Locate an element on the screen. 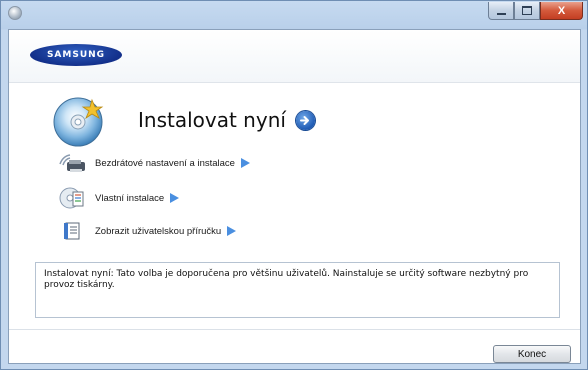 This screenshot has height=370, width=588. menu-item-label: Bezdrátové nastavení a instalace is located at coordinates (165, 163).